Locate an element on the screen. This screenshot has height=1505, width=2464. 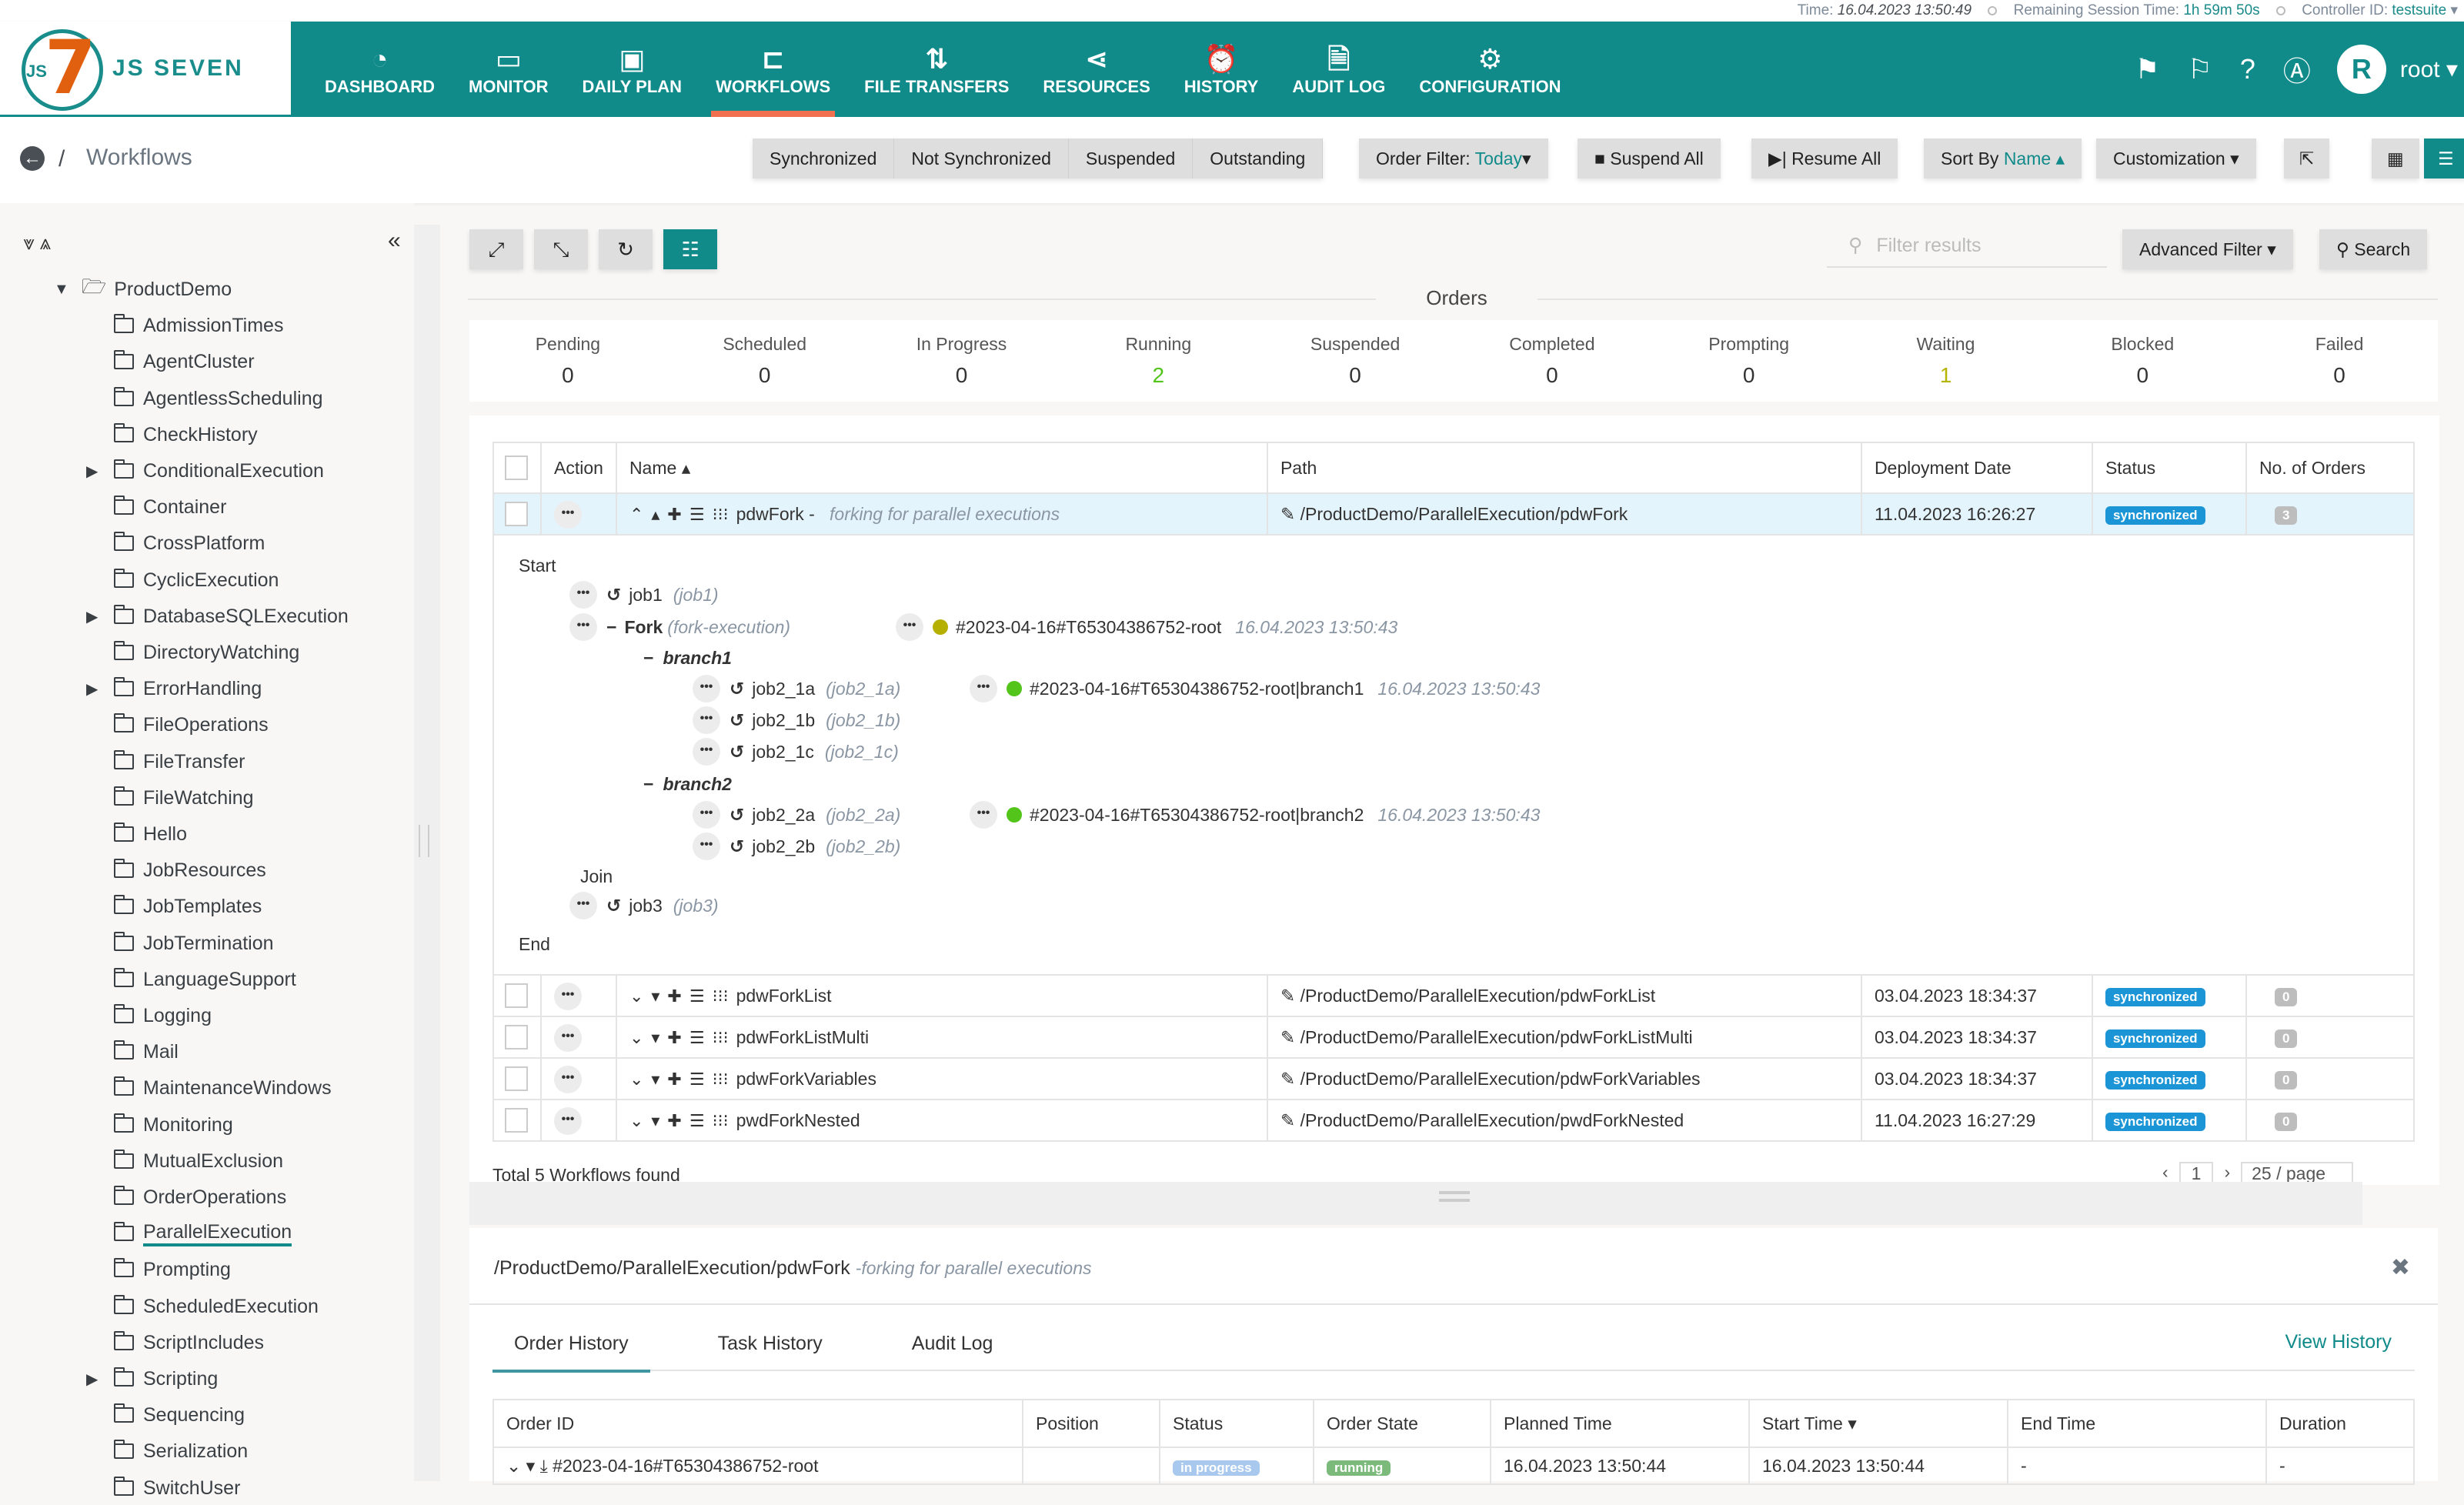
order-count-badge: 0 is located at coordinates (2286, 1038).